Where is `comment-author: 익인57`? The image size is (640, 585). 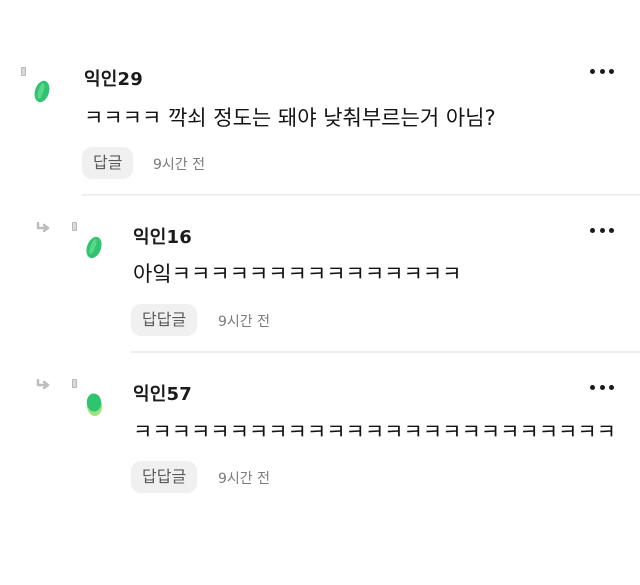 comment-author: 익인57 is located at coordinates (162, 394).